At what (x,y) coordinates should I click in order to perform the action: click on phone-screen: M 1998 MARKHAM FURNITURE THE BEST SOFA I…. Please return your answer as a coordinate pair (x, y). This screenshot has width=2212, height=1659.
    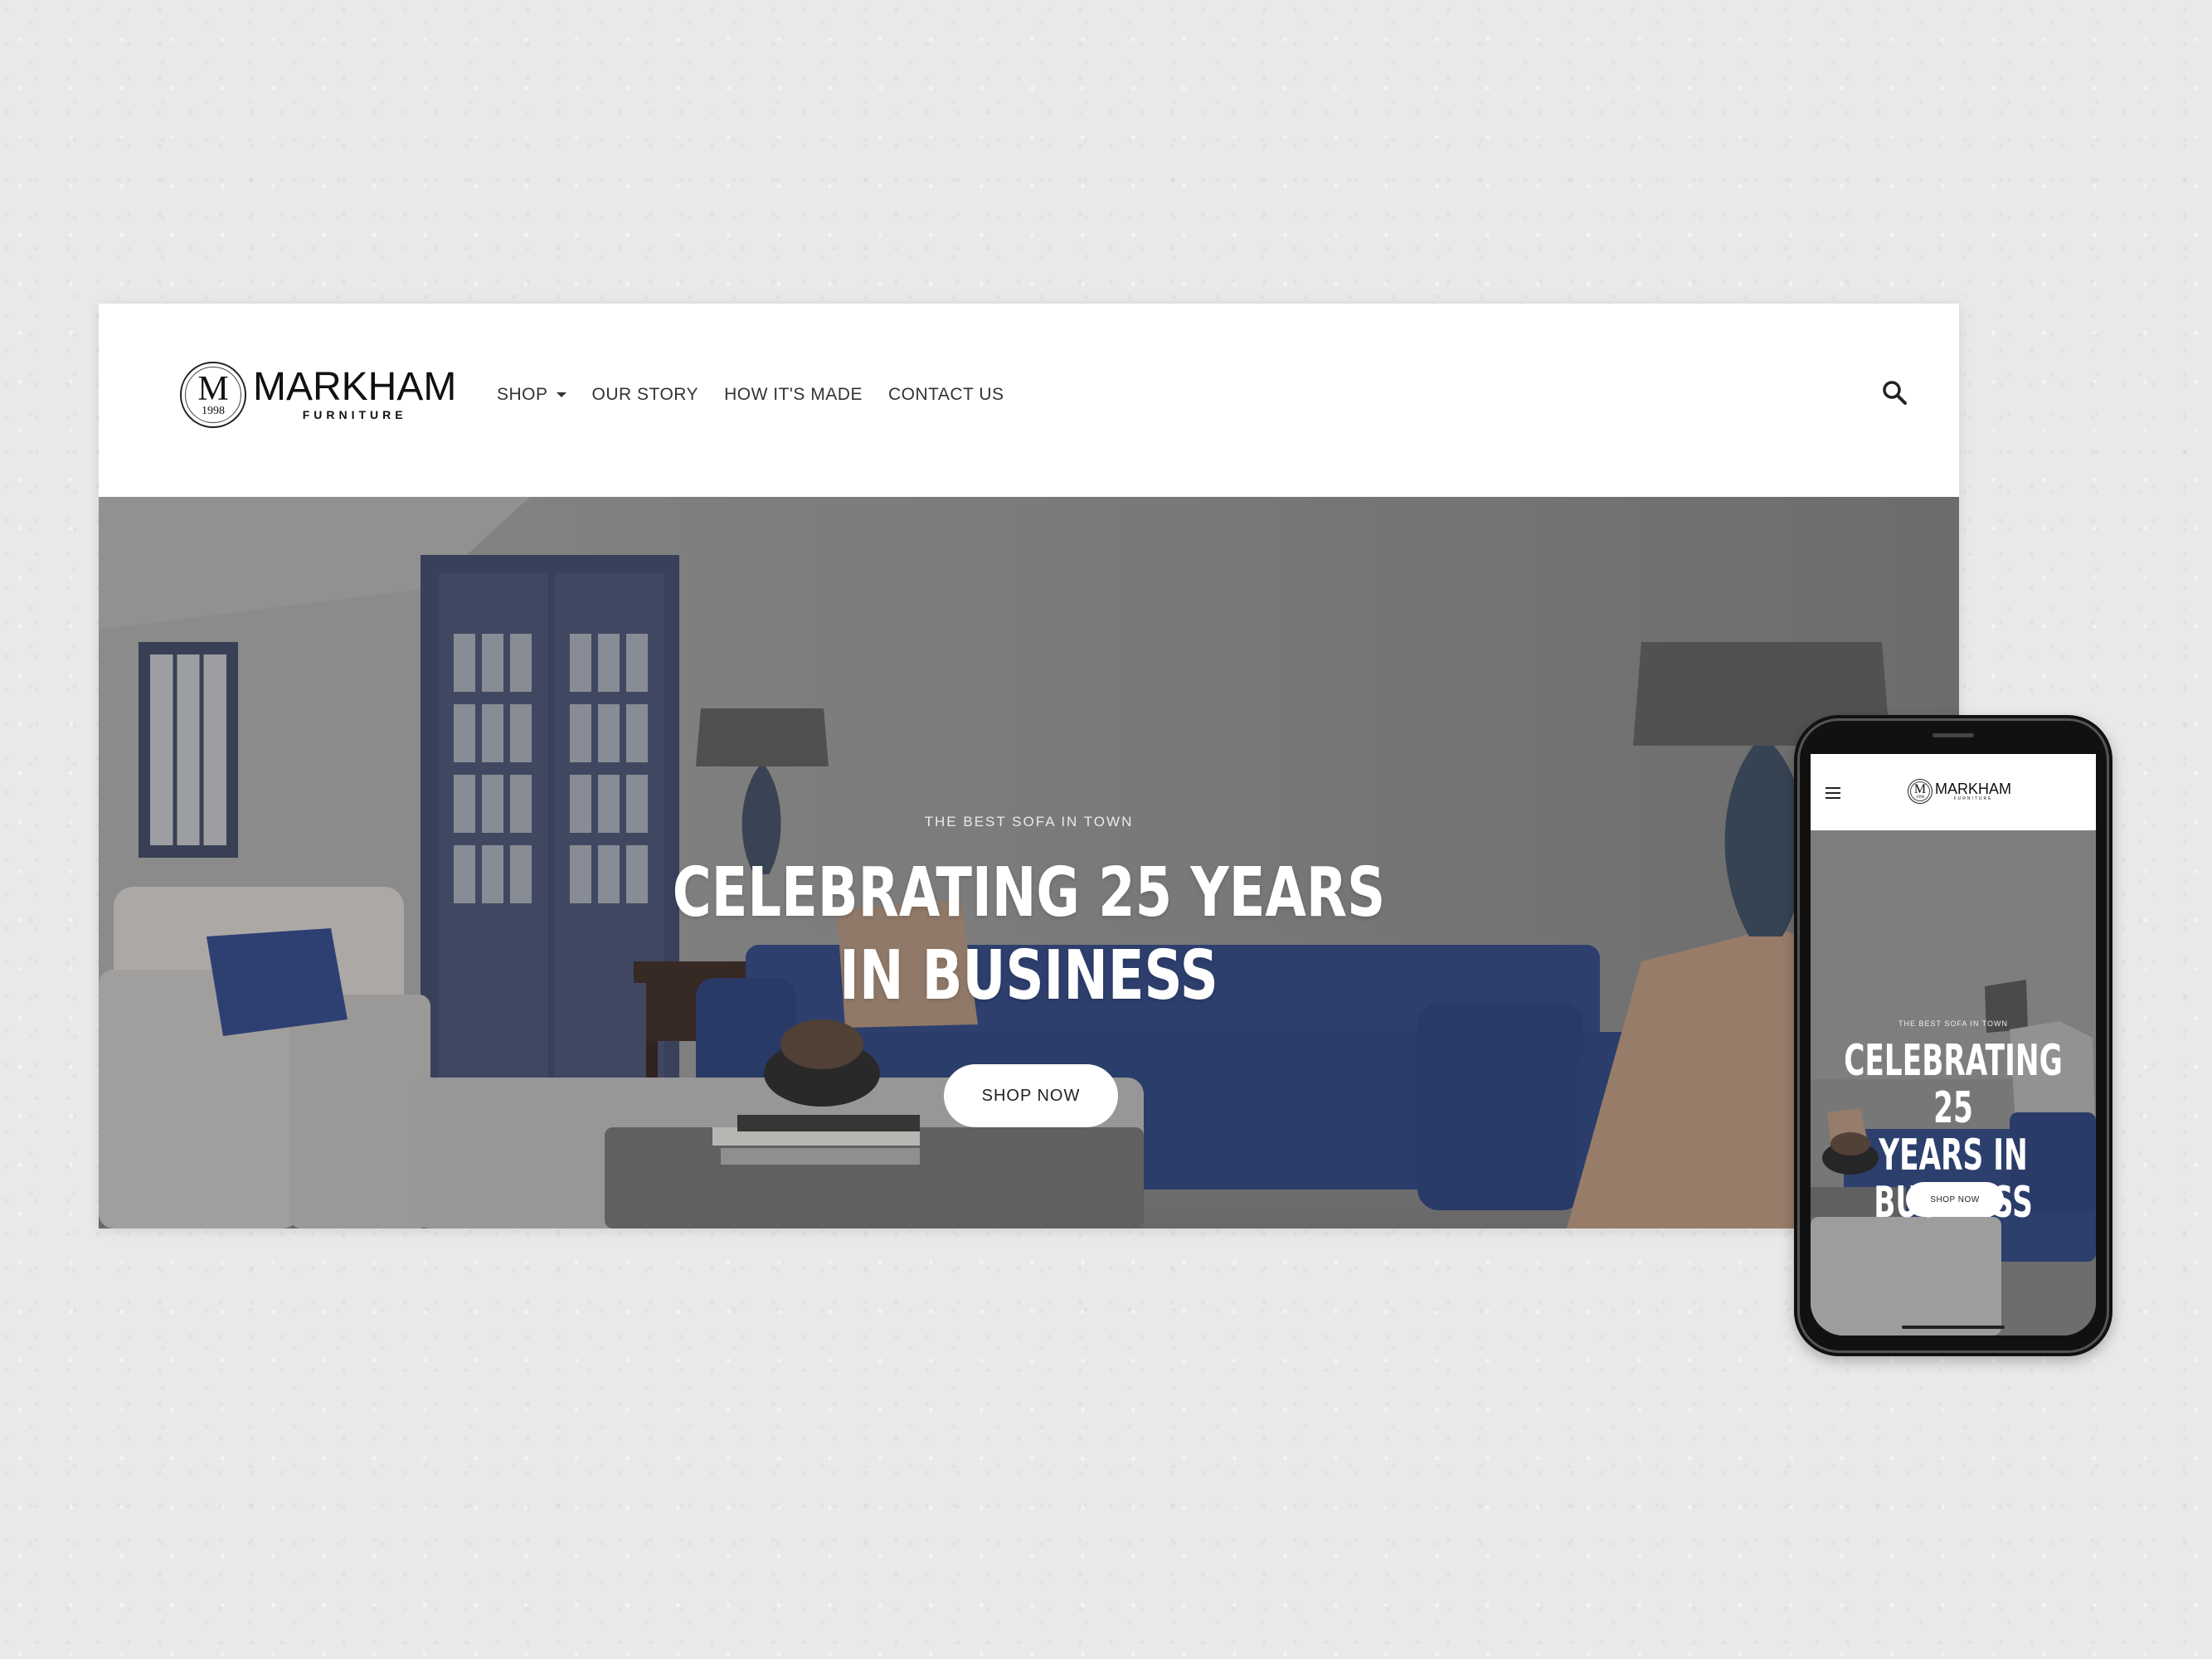
    Looking at the image, I should click on (1954, 1044).